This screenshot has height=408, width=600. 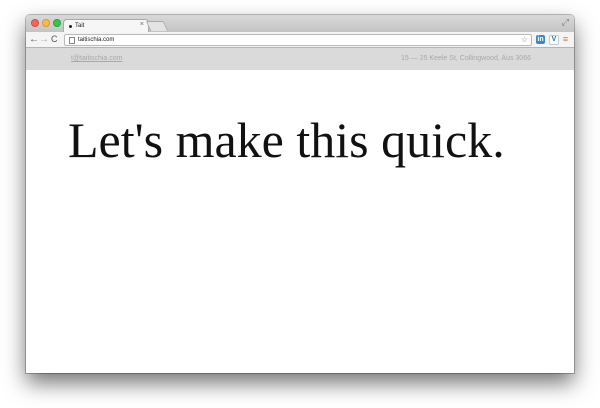 I want to click on minimize-window-button, so click(x=46, y=23).